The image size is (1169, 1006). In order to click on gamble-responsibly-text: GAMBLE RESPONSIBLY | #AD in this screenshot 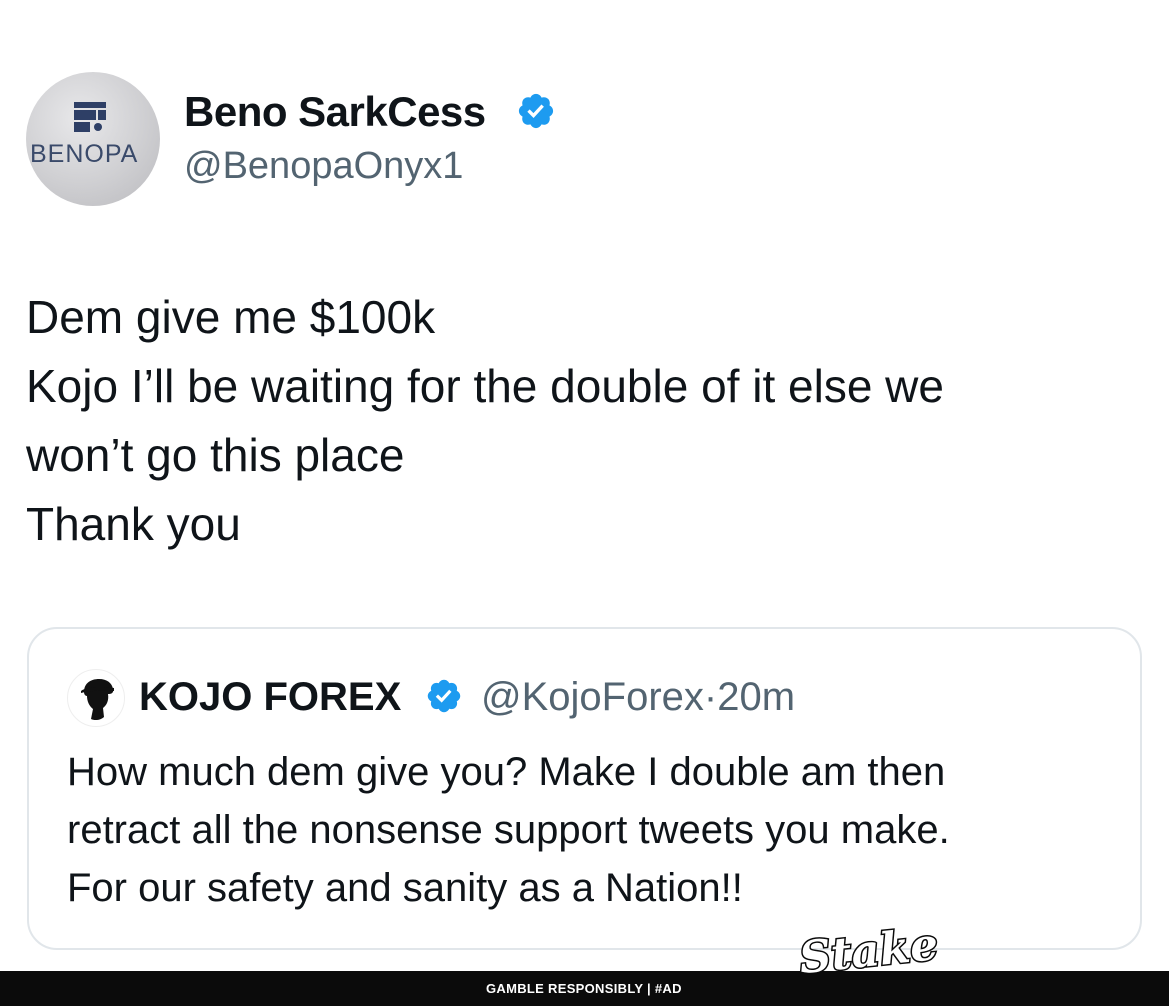, I will do `click(584, 988)`.